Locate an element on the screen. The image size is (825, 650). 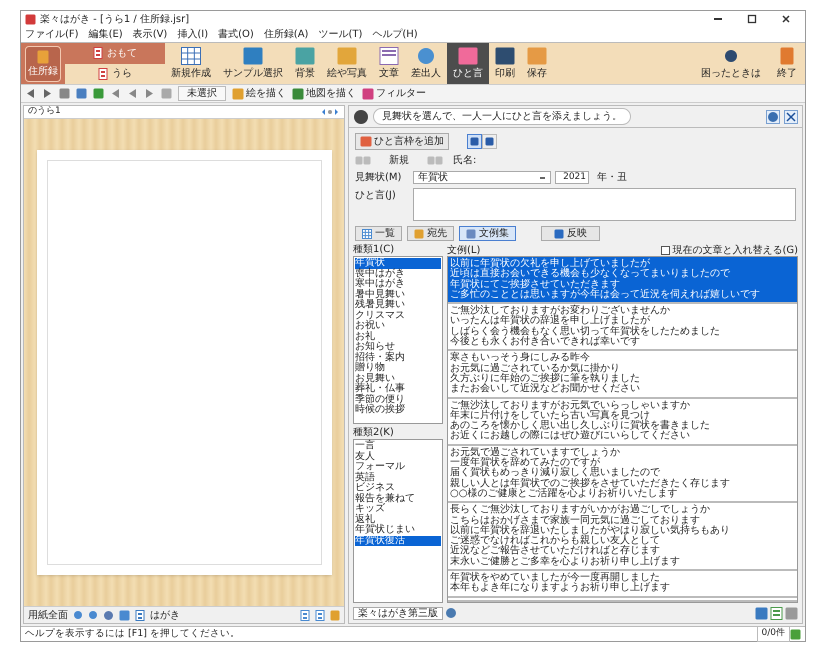
tool-button: 宛先 is located at coordinates (430, 233).